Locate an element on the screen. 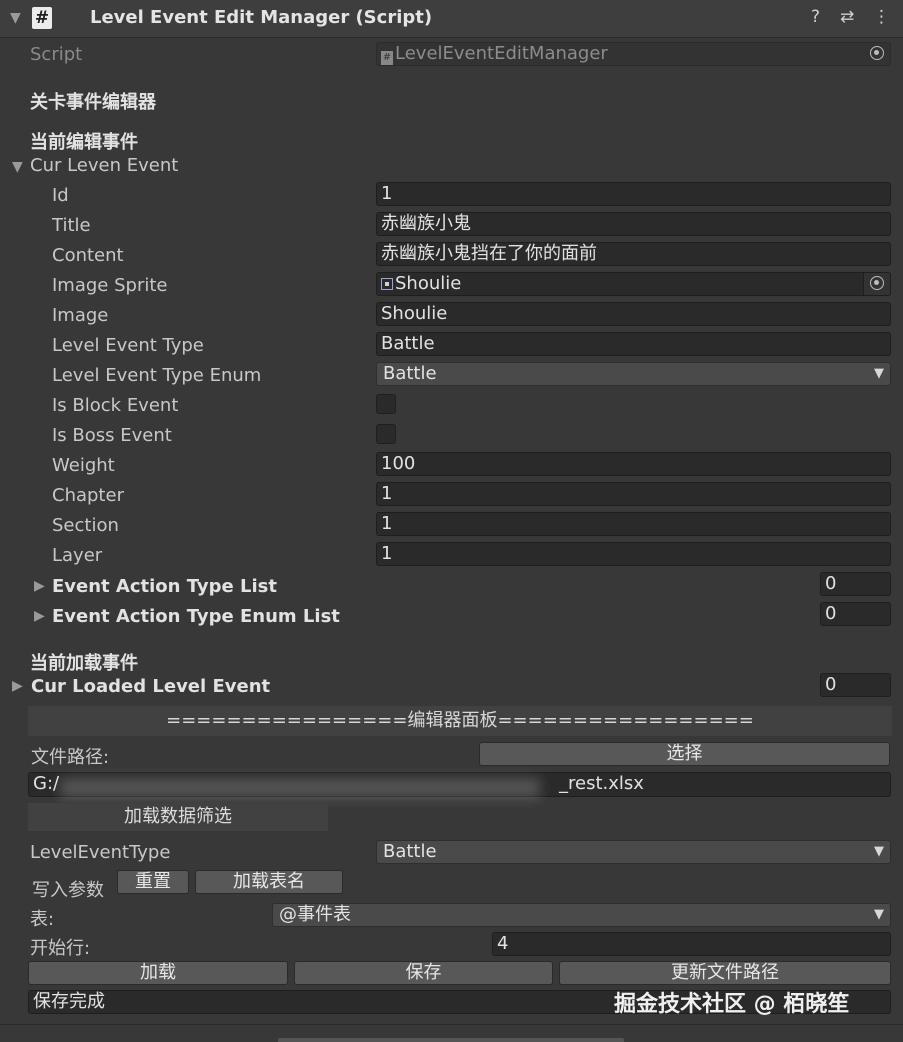 The width and height of the screenshot is (903, 1042). script-label: Script is located at coordinates (56, 54).